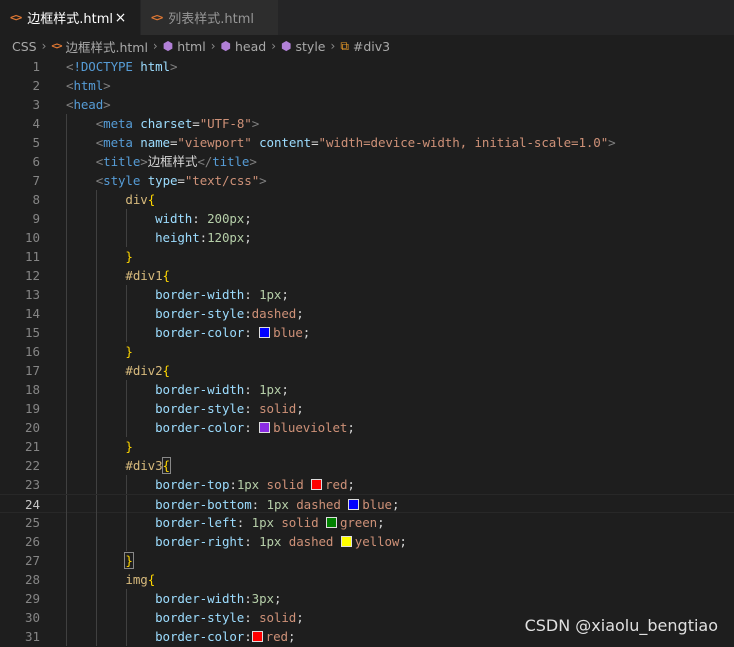 The height and width of the screenshot is (647, 734). I want to click on code-text: border-color: blueviolet;, so click(210, 427).